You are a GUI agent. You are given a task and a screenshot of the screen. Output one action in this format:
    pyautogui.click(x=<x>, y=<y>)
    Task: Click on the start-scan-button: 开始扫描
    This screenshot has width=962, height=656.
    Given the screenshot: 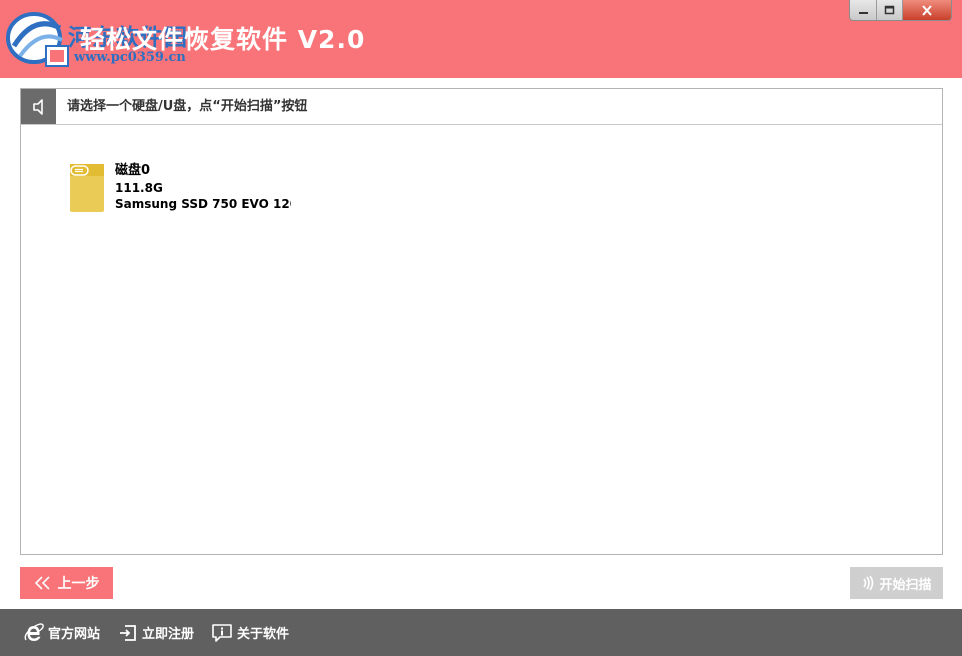 What is the action you would take?
    pyautogui.click(x=896, y=583)
    